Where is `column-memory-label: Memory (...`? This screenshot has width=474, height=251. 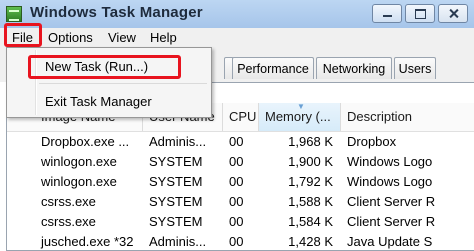 column-memory-label: Memory (... is located at coordinates (298, 116).